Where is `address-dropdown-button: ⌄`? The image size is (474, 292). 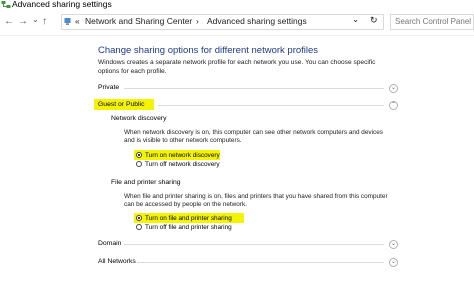
address-dropdown-button: ⌄ is located at coordinates (355, 19).